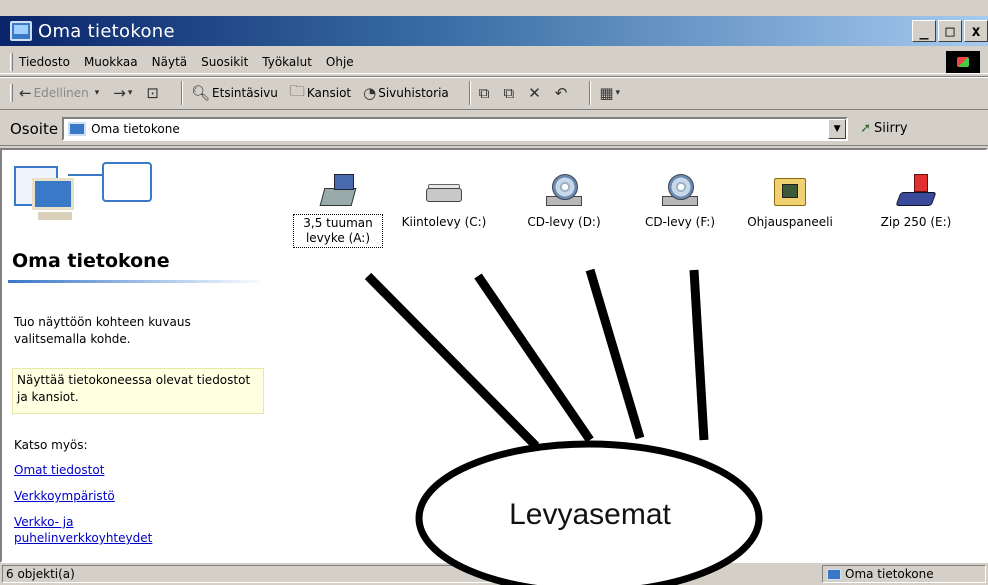 This screenshot has width=988, height=585. Describe the element at coordinates (790, 222) in the screenshot. I see `drive-label: Ohjauspaneeli` at that location.